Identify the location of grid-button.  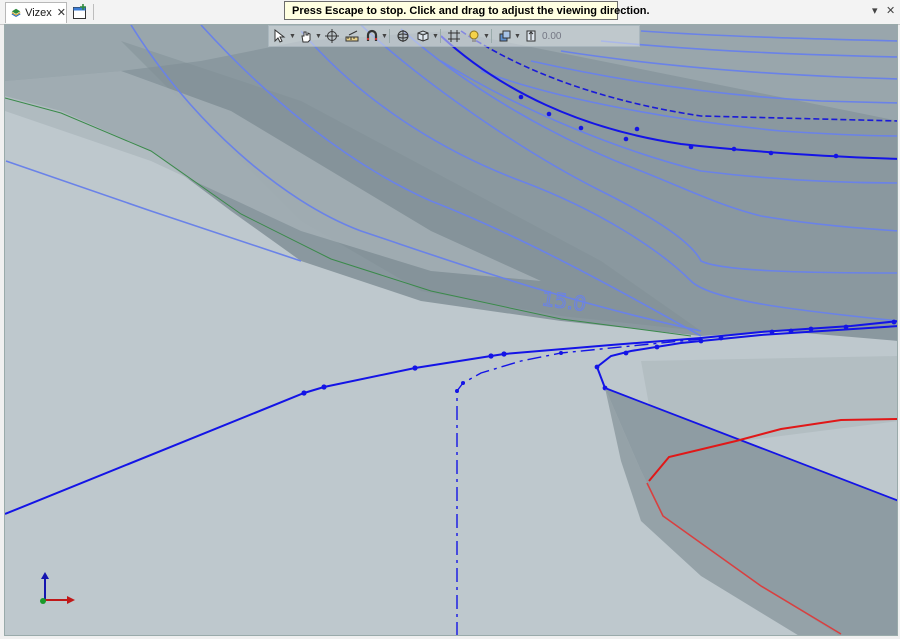
(454, 36).